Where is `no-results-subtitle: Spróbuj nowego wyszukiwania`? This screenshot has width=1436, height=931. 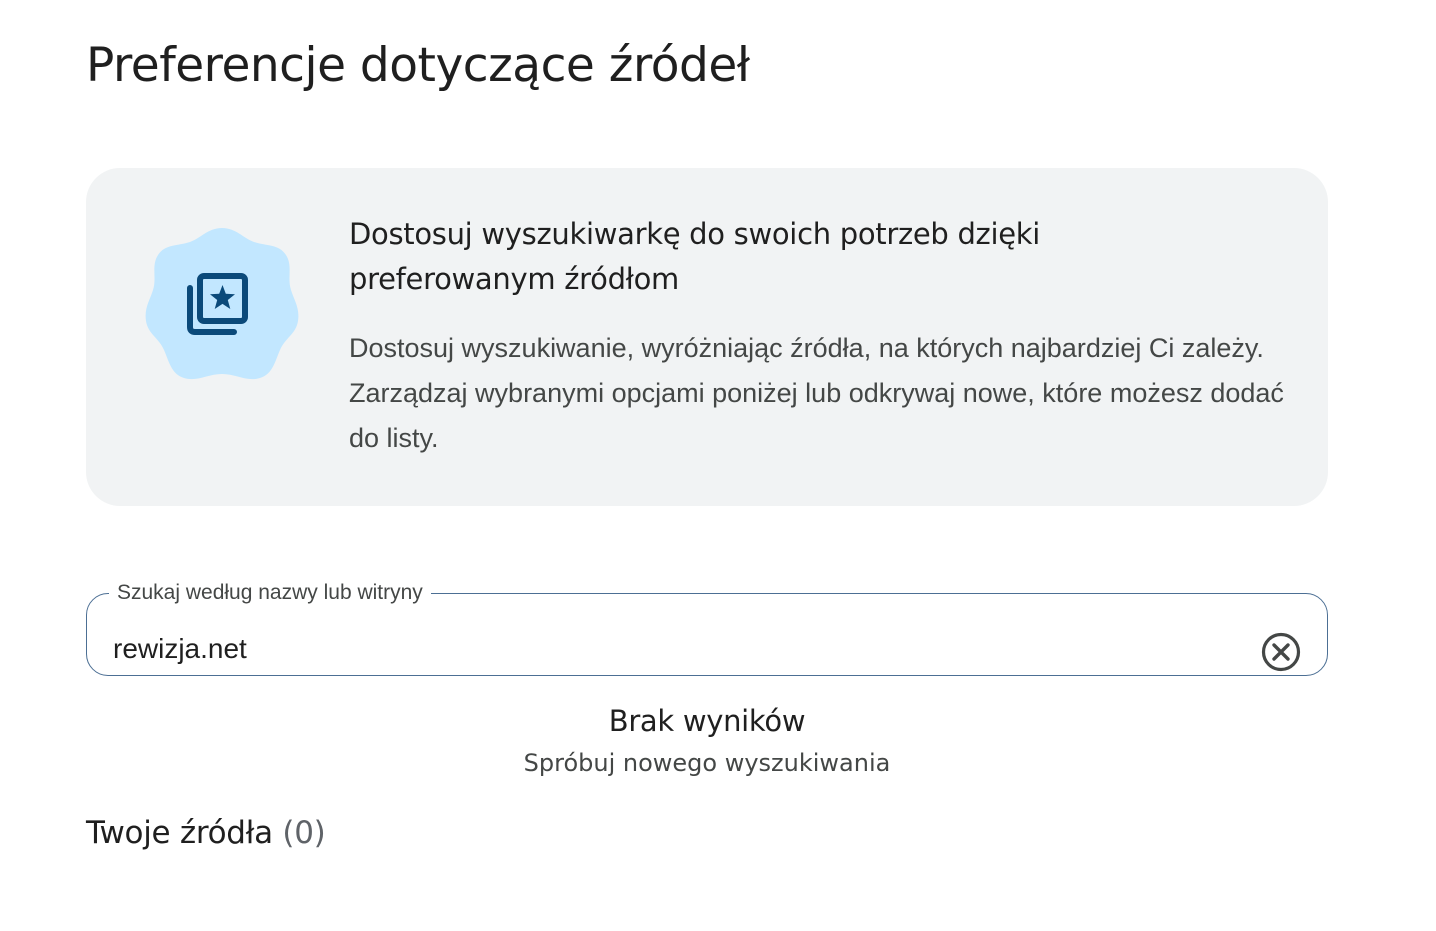 no-results-subtitle: Spróbuj nowego wyszukiwania is located at coordinates (707, 763).